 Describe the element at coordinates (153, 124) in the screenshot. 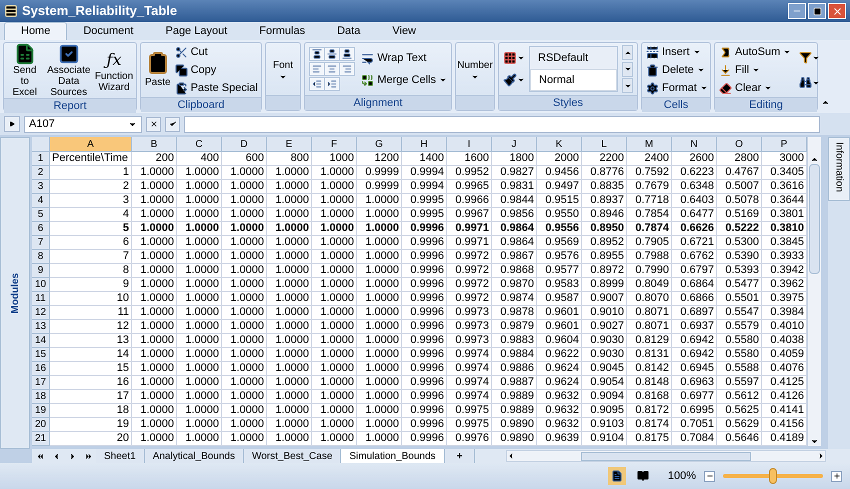

I see `cancel-button` at that location.